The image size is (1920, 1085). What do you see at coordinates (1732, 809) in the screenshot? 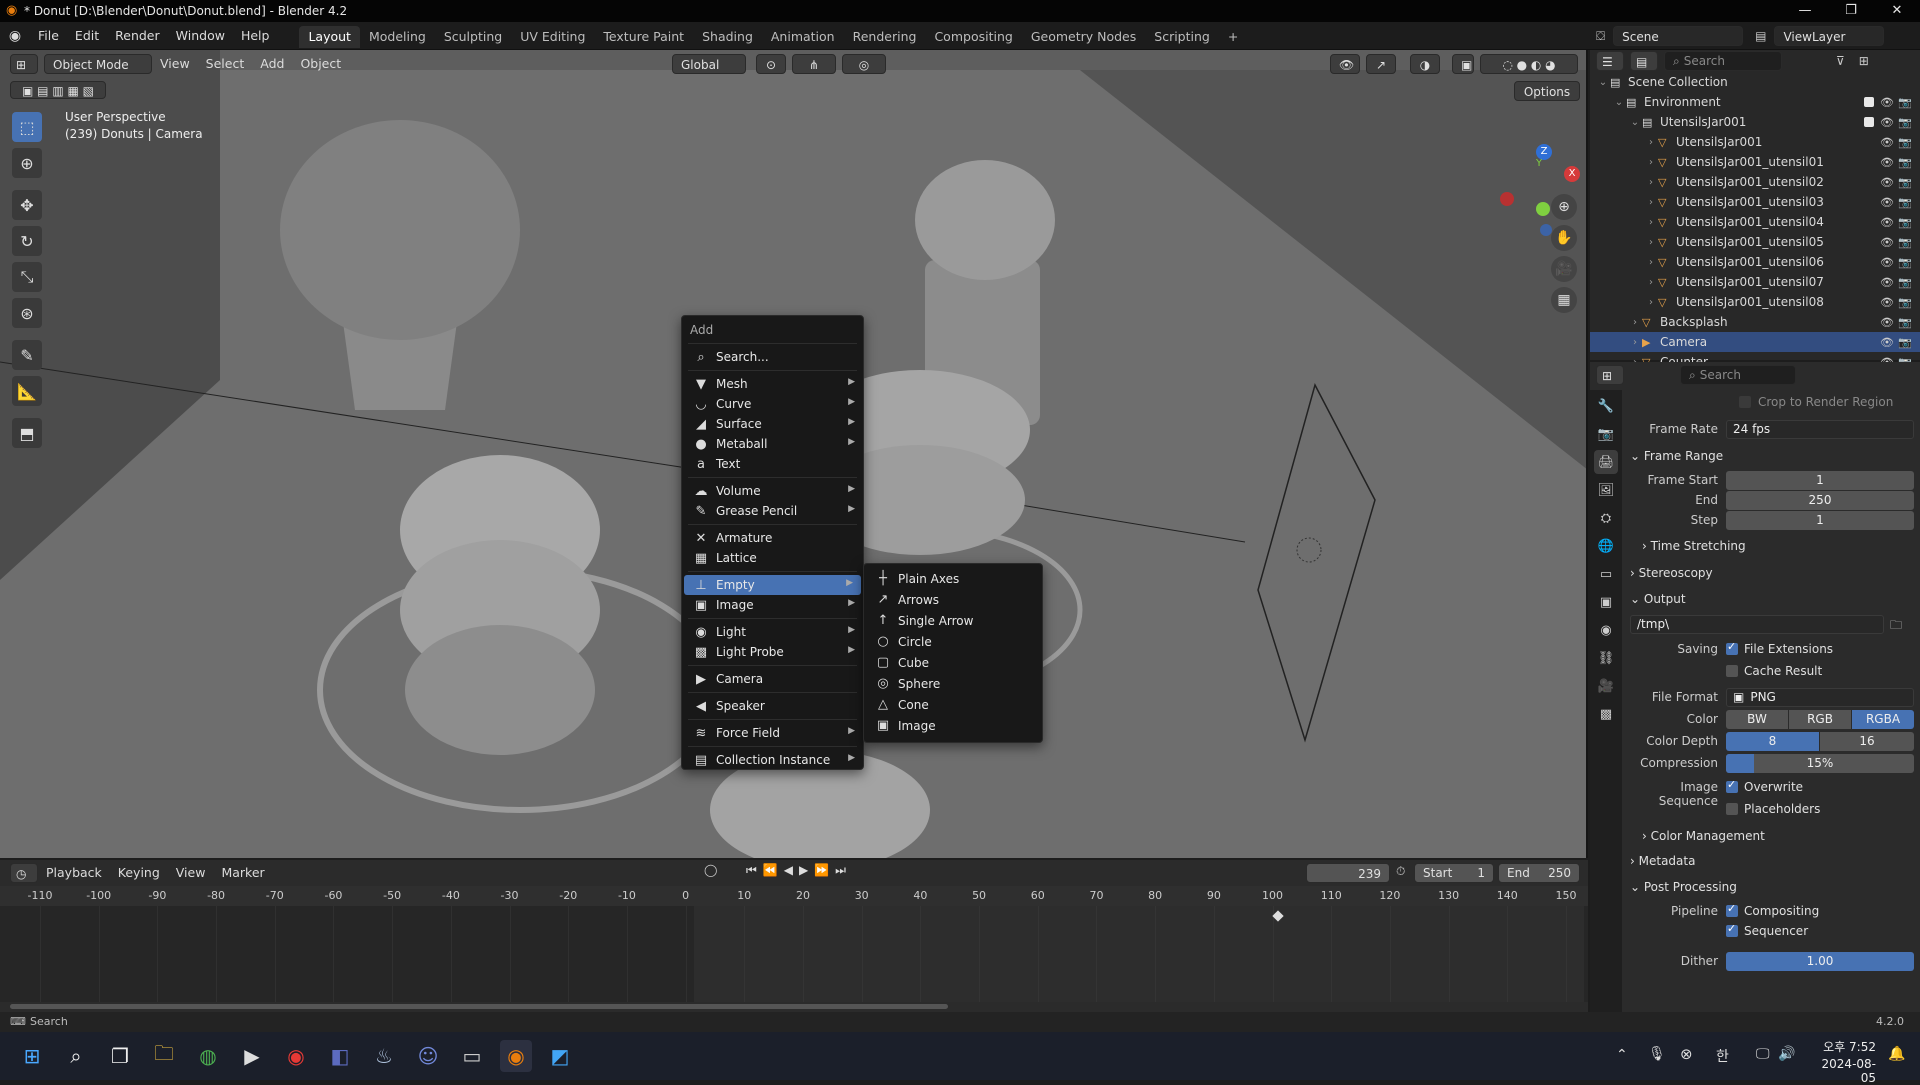
I see `placeholders-checkbox` at bounding box center [1732, 809].